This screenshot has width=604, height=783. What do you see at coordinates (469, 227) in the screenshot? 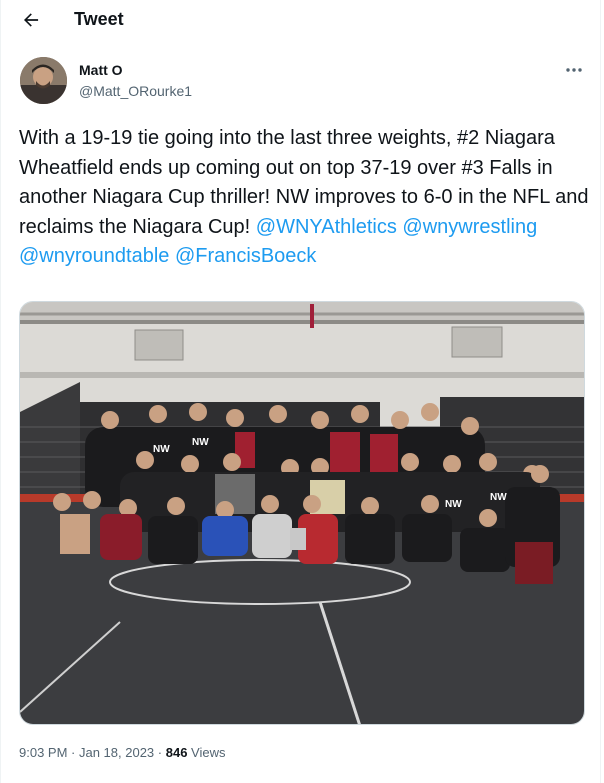
I see `mention-wnywrestling: @wnywrestling` at bounding box center [469, 227].